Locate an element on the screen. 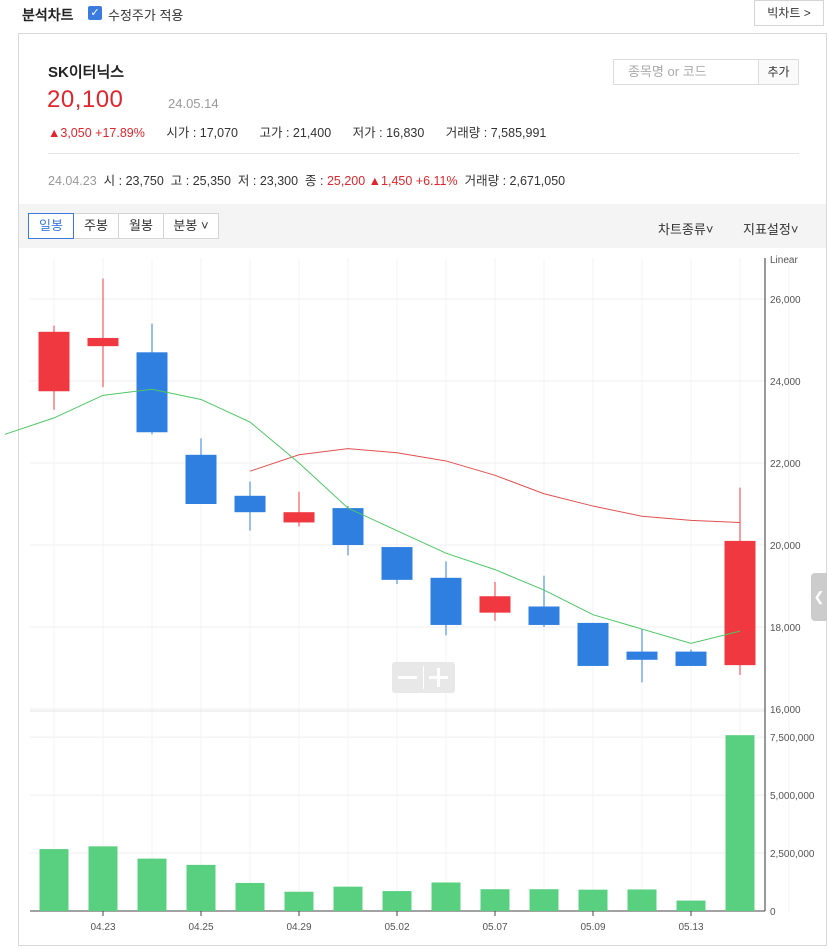 The height and width of the screenshot is (950, 828). low-label: 저가 is located at coordinates (364, 133).